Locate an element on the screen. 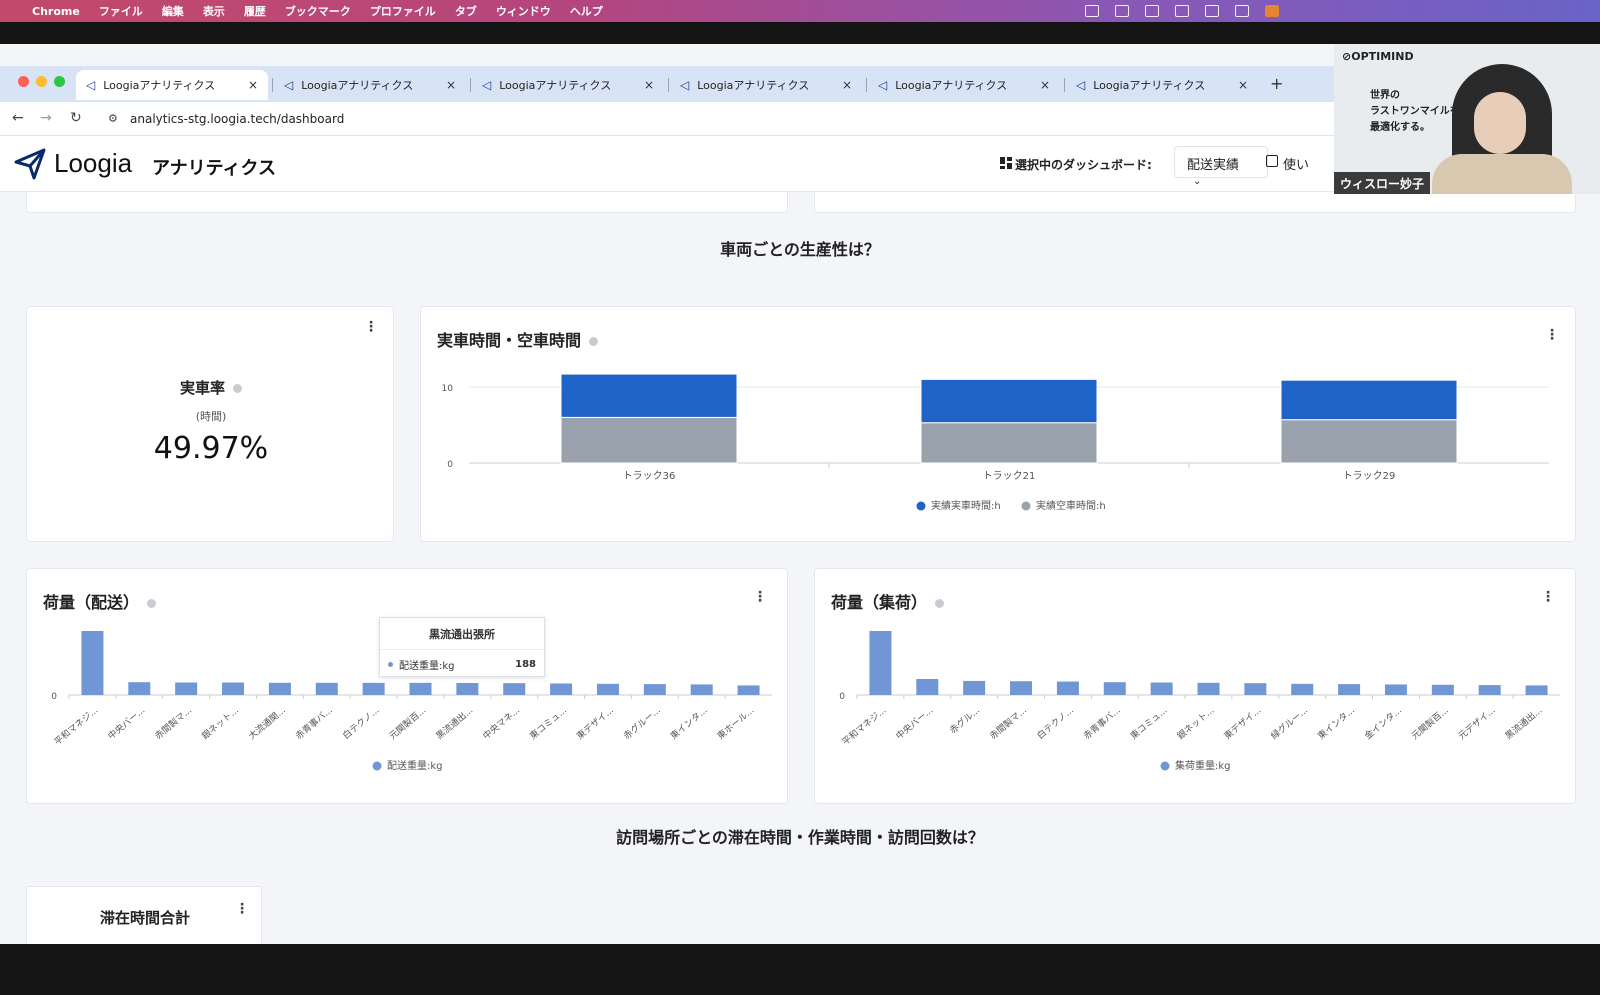 The image size is (1600, 995). back-icon: ← is located at coordinates (18, 118).